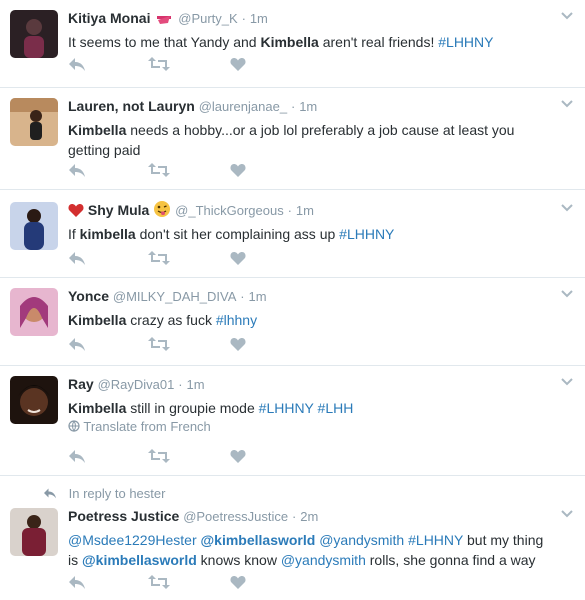 This screenshot has height=600, width=585. I want to click on author-handle: @MILKY_DAH_DIVA, so click(175, 296).